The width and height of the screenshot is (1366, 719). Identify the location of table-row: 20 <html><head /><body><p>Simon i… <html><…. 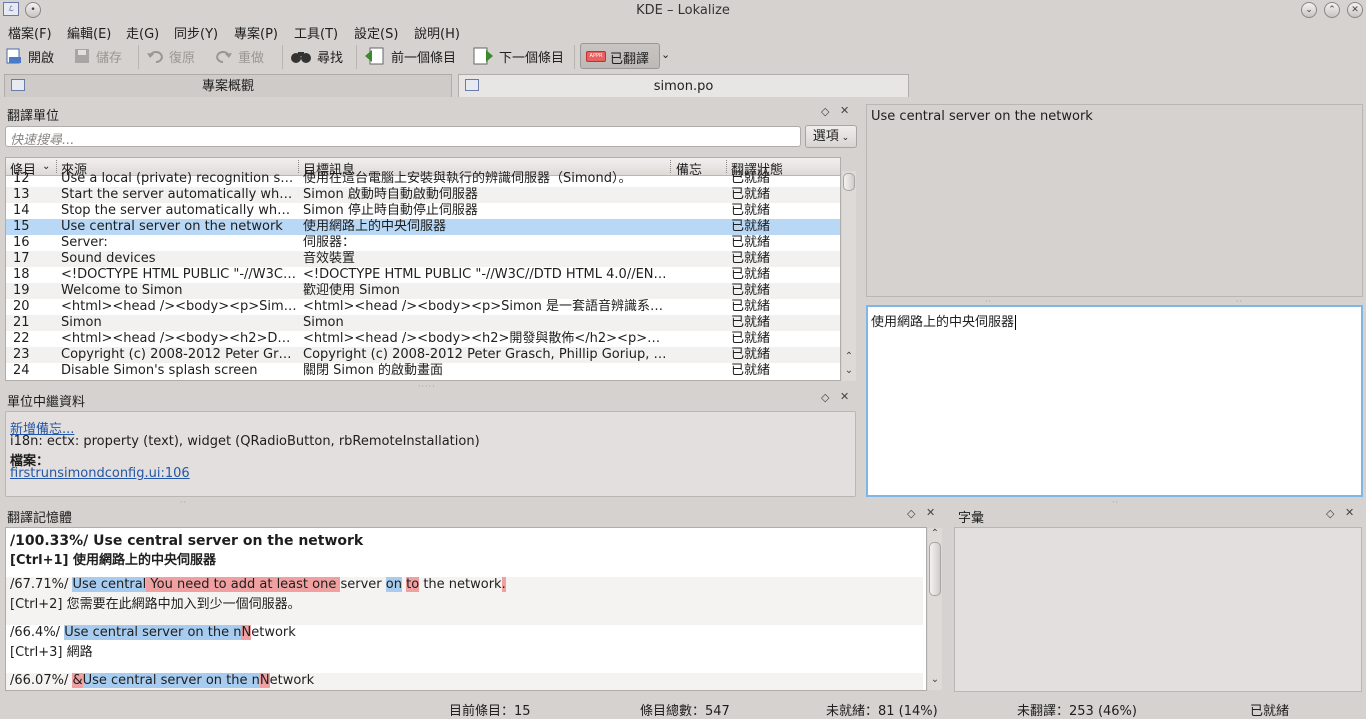
(423, 307).